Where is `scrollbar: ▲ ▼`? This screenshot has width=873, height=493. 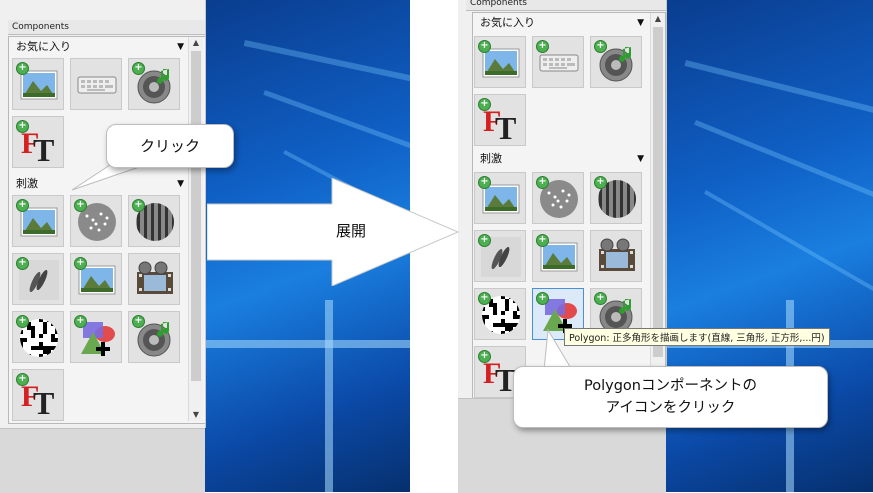
scrollbar: ▲ ▼ is located at coordinates (195, 229).